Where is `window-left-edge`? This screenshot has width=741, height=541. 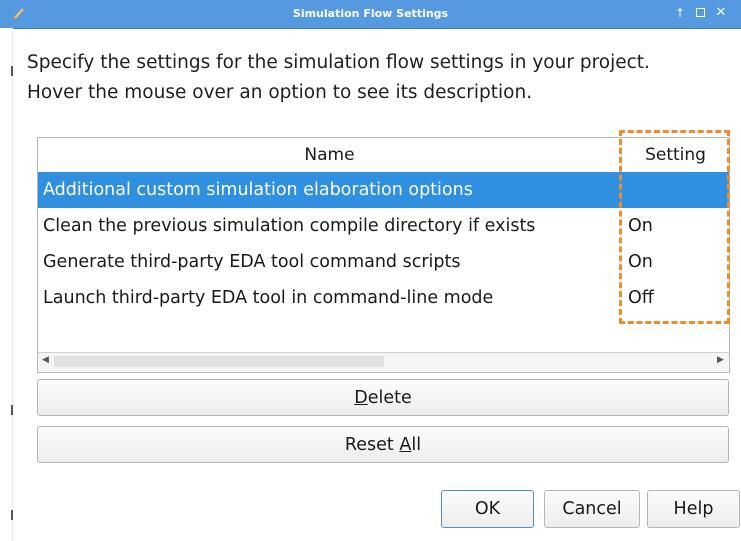
window-left-edge is located at coordinates (6, 284).